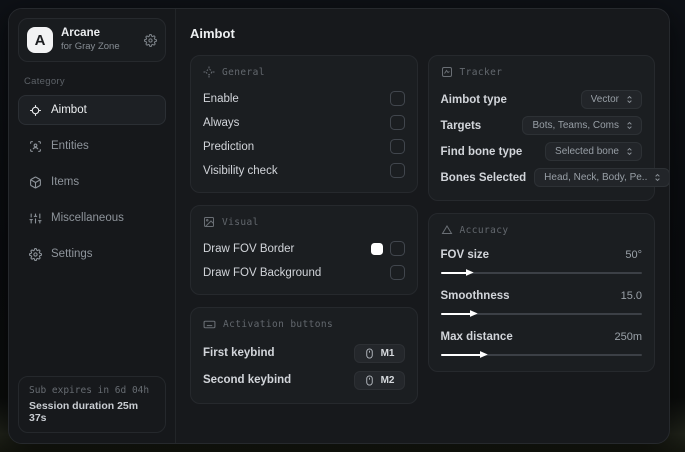 Image resolution: width=685 pixels, height=452 pixels. I want to click on setting-row: First keybind M1, so click(304, 353).